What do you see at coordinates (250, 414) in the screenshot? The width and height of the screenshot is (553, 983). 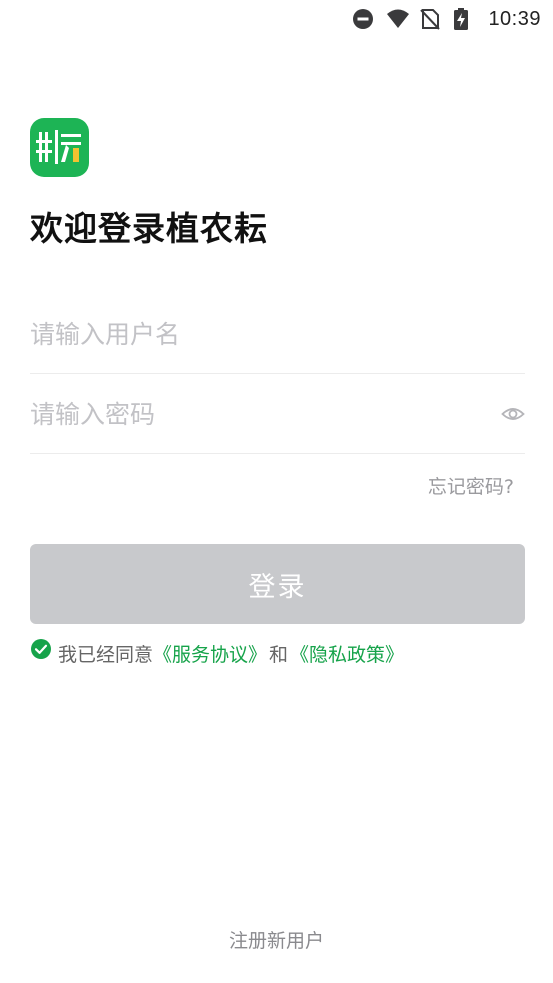 I see `password-input` at bounding box center [250, 414].